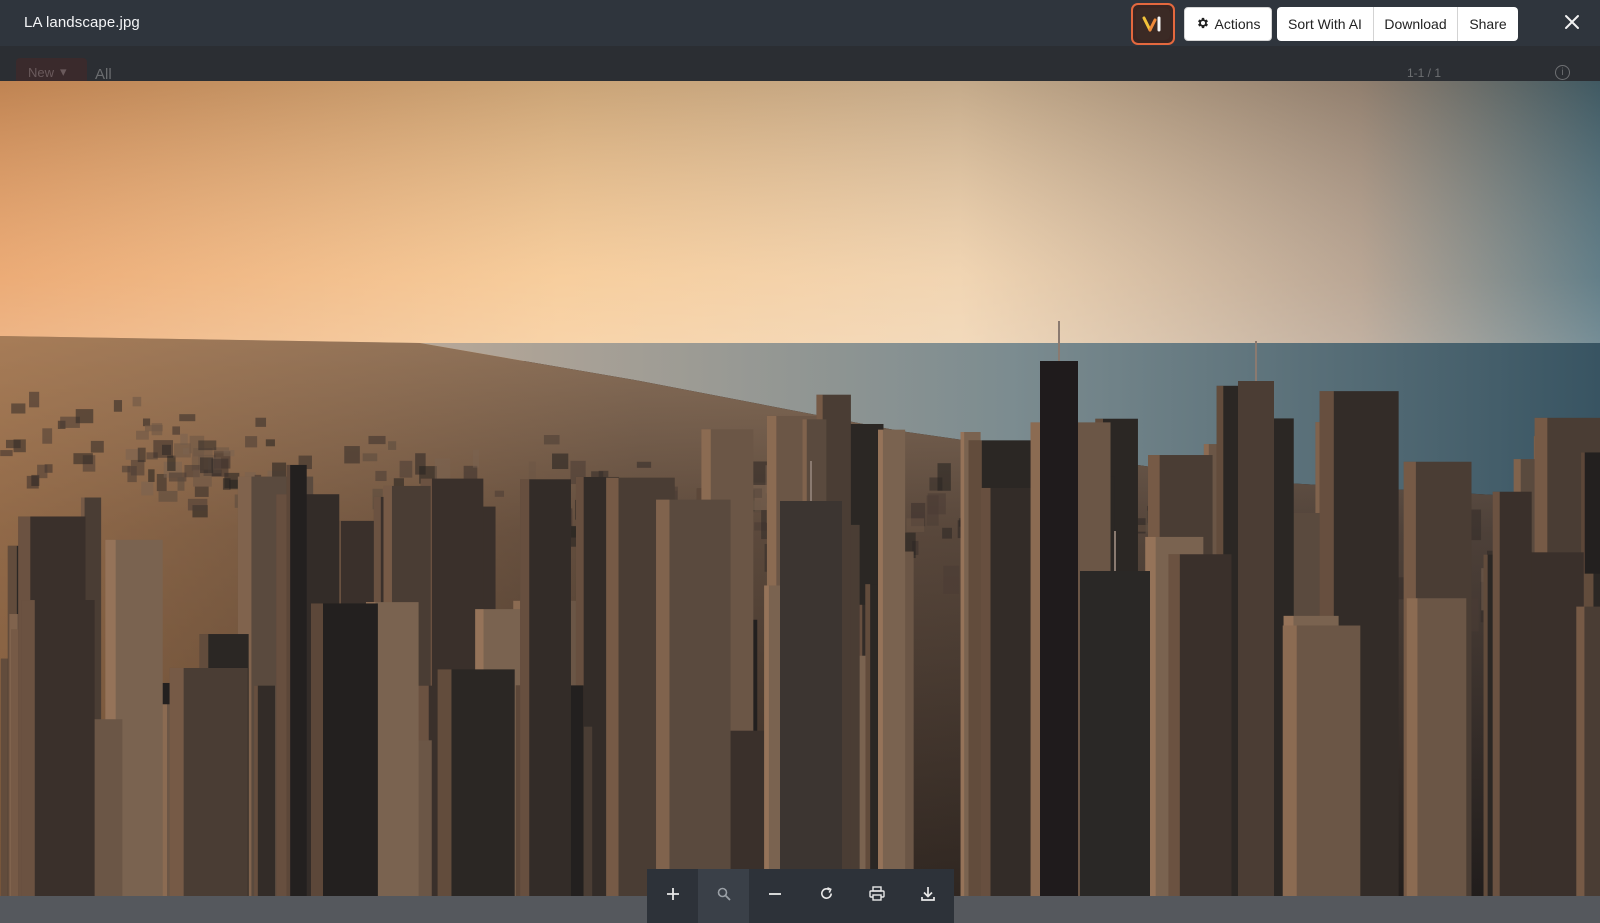 The width and height of the screenshot is (1600, 923). I want to click on close-icon, so click(1572, 22).